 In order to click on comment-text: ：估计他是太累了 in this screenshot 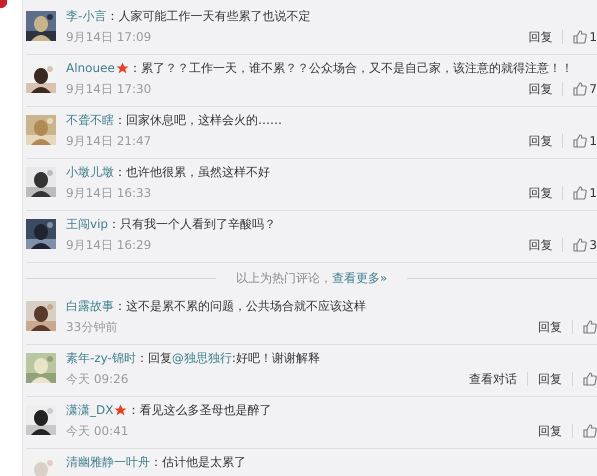, I will do `click(198, 462)`.